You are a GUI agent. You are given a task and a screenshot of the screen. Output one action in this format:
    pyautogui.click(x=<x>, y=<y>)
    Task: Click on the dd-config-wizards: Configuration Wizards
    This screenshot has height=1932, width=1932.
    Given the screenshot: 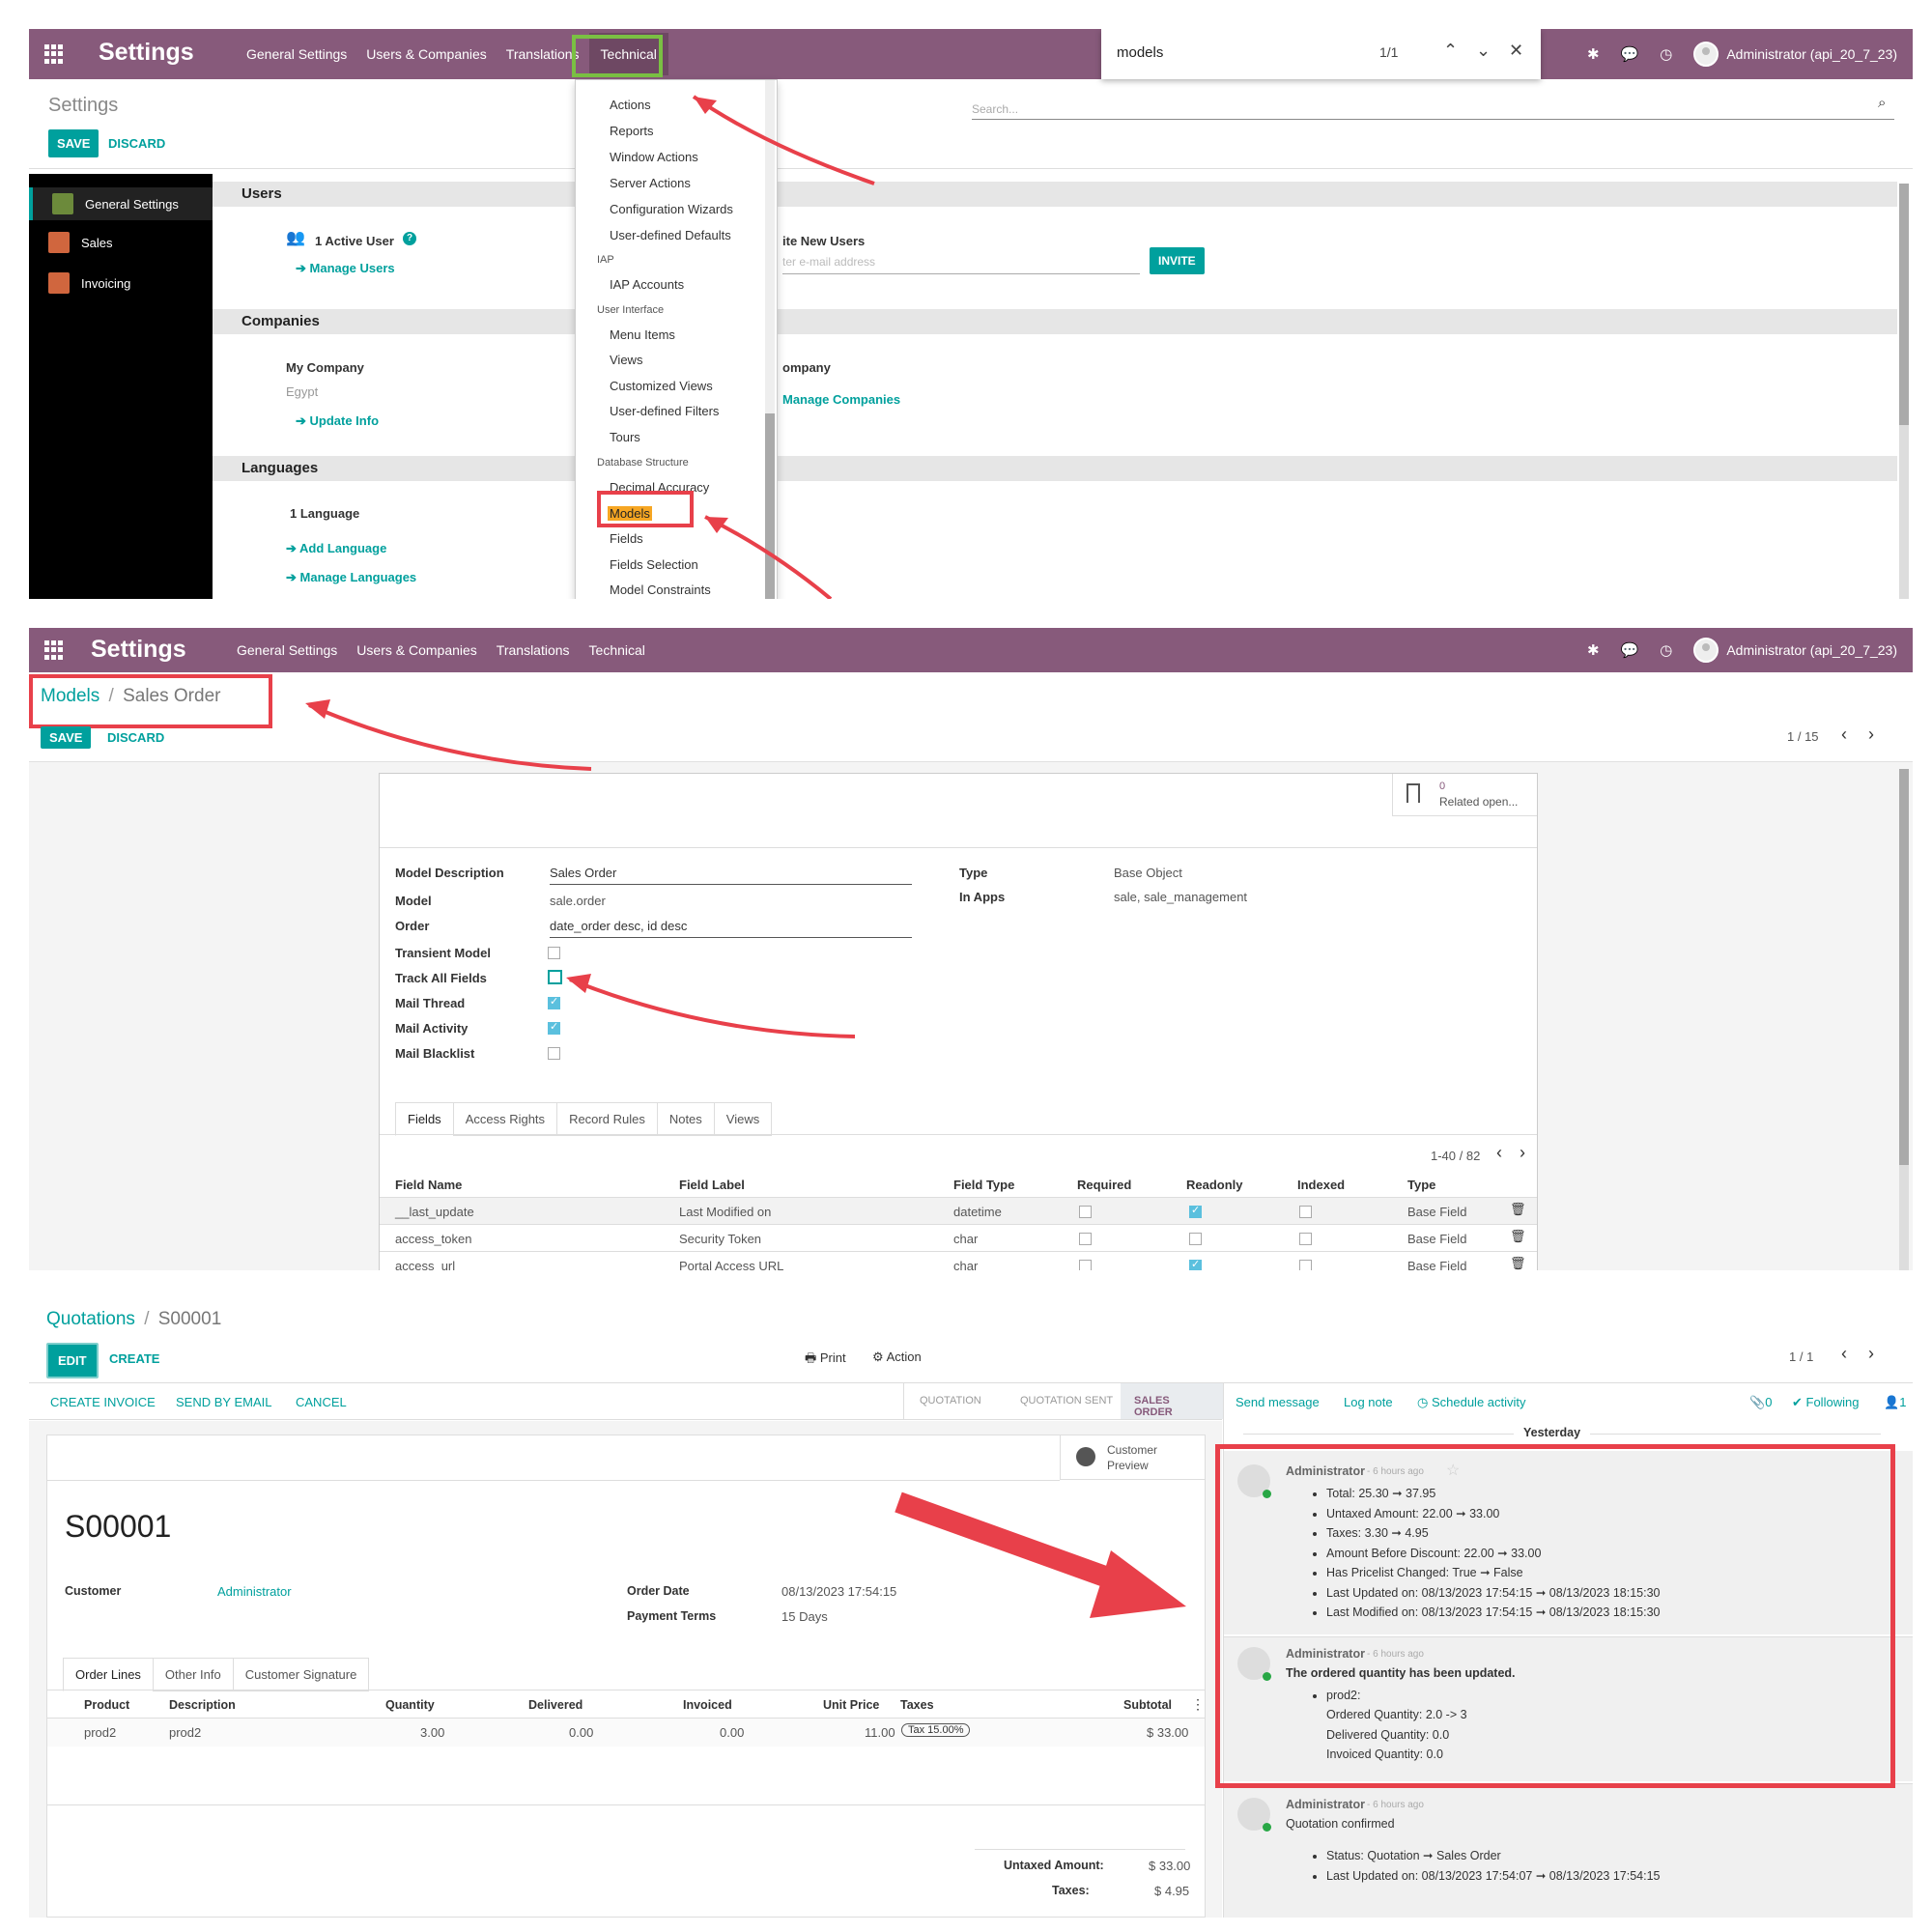 What is the action you would take?
    pyautogui.click(x=671, y=209)
    